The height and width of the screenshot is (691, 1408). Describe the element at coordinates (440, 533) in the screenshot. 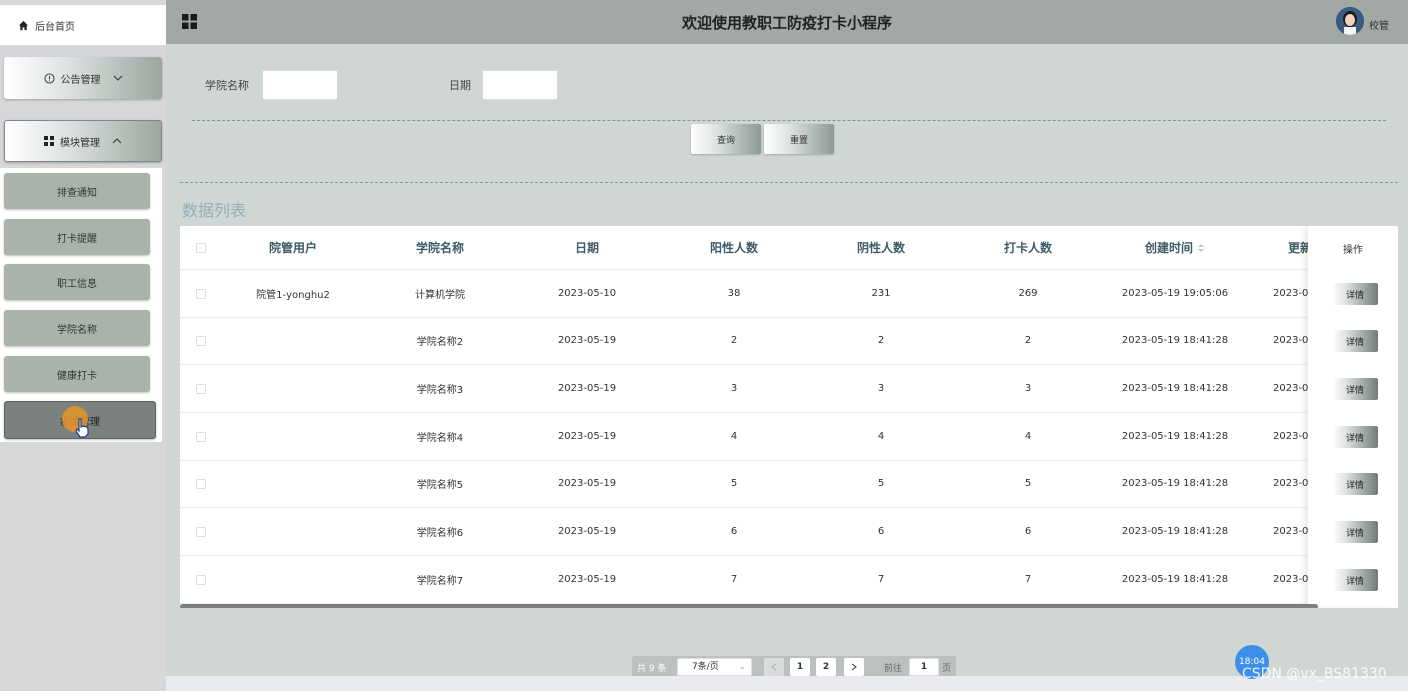

I see `cell-college: 学院名称6` at that location.